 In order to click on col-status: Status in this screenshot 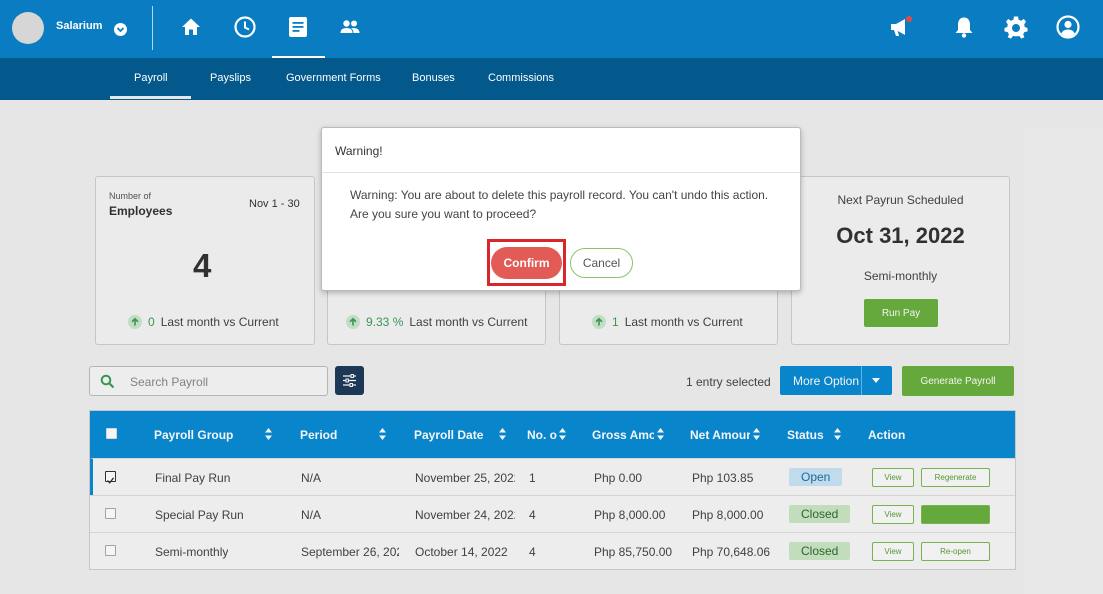, I will do `click(805, 435)`.